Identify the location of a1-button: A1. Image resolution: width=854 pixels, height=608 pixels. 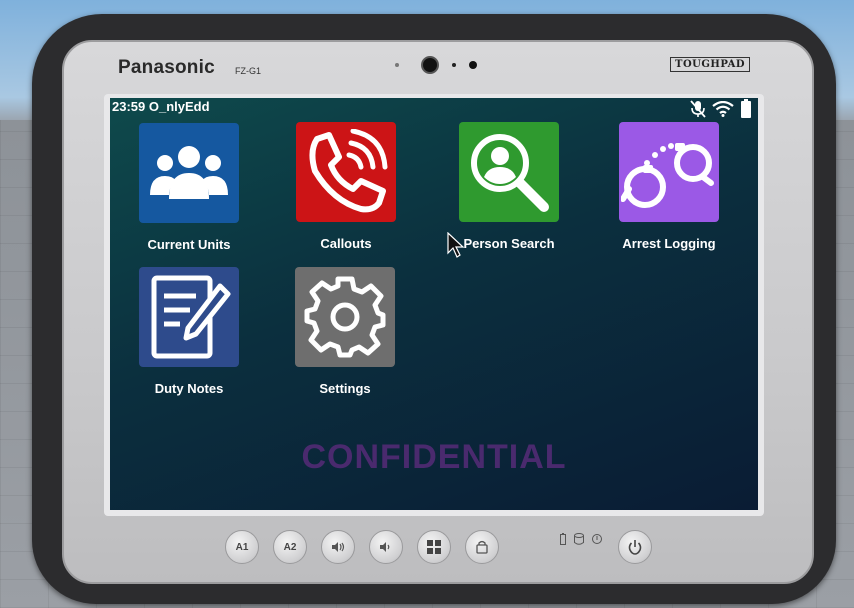
(242, 547).